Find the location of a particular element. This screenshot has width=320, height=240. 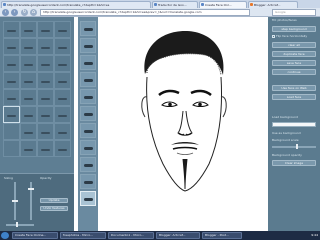

load-face-button: Load face is located at coordinates (294, 97).